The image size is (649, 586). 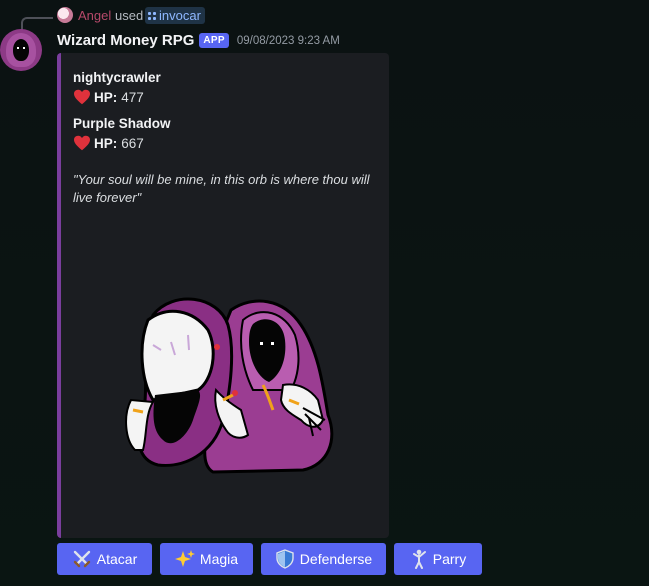 I want to click on field-name-enemy: Purple Shadow, so click(x=122, y=123).